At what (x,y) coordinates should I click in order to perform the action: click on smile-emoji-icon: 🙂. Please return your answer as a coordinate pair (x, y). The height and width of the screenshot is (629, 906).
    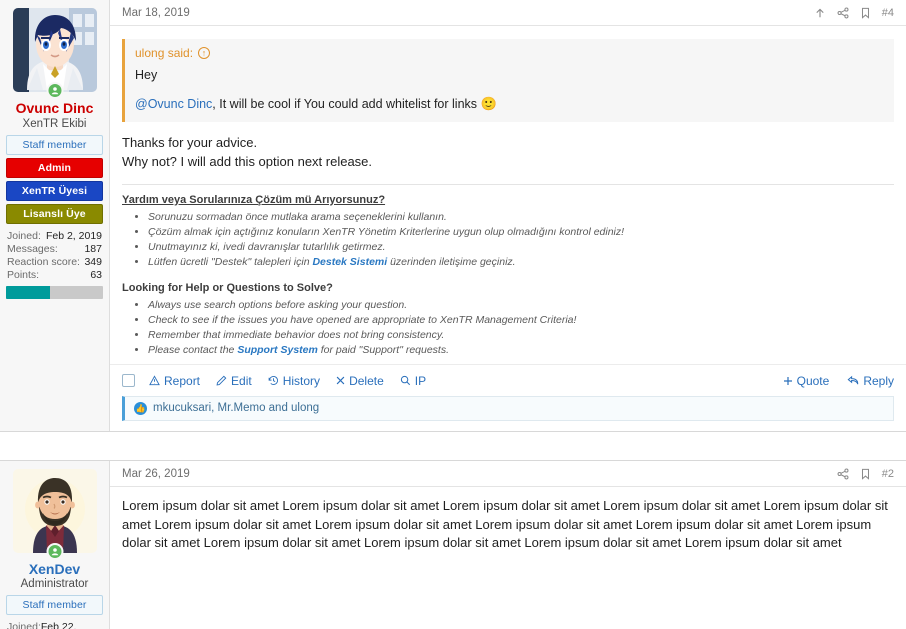
    Looking at the image, I should click on (488, 103).